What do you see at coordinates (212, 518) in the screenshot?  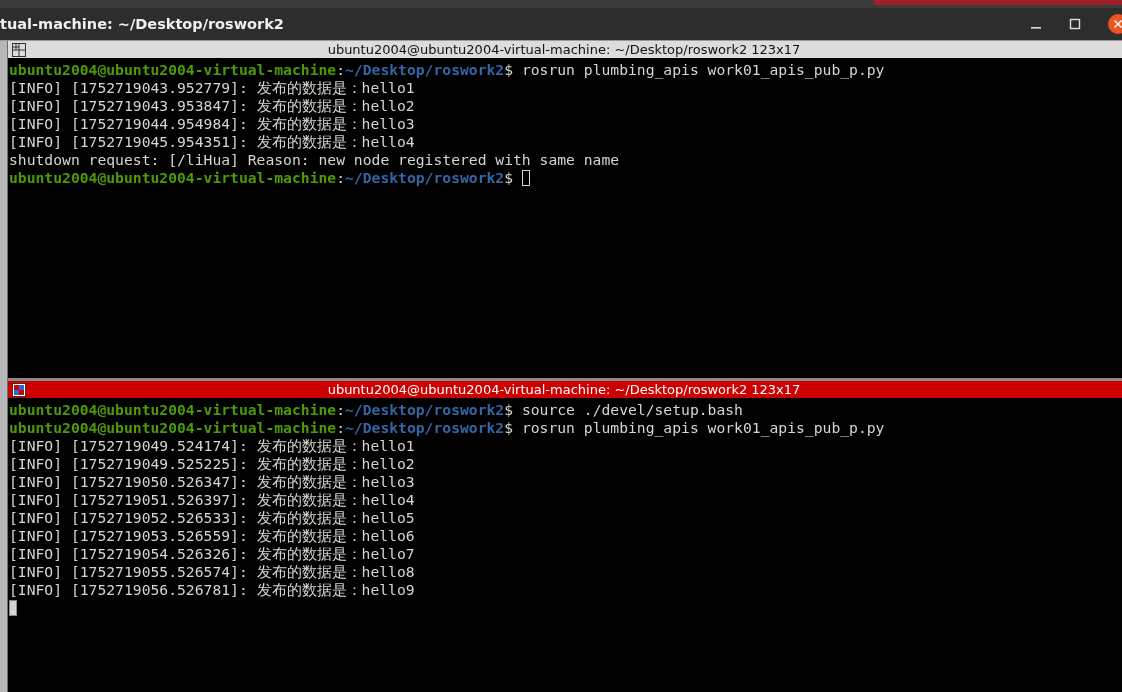 I see `output-line: [INFO] [1752719052.526533]: 发布的数据是：hello5` at bounding box center [212, 518].